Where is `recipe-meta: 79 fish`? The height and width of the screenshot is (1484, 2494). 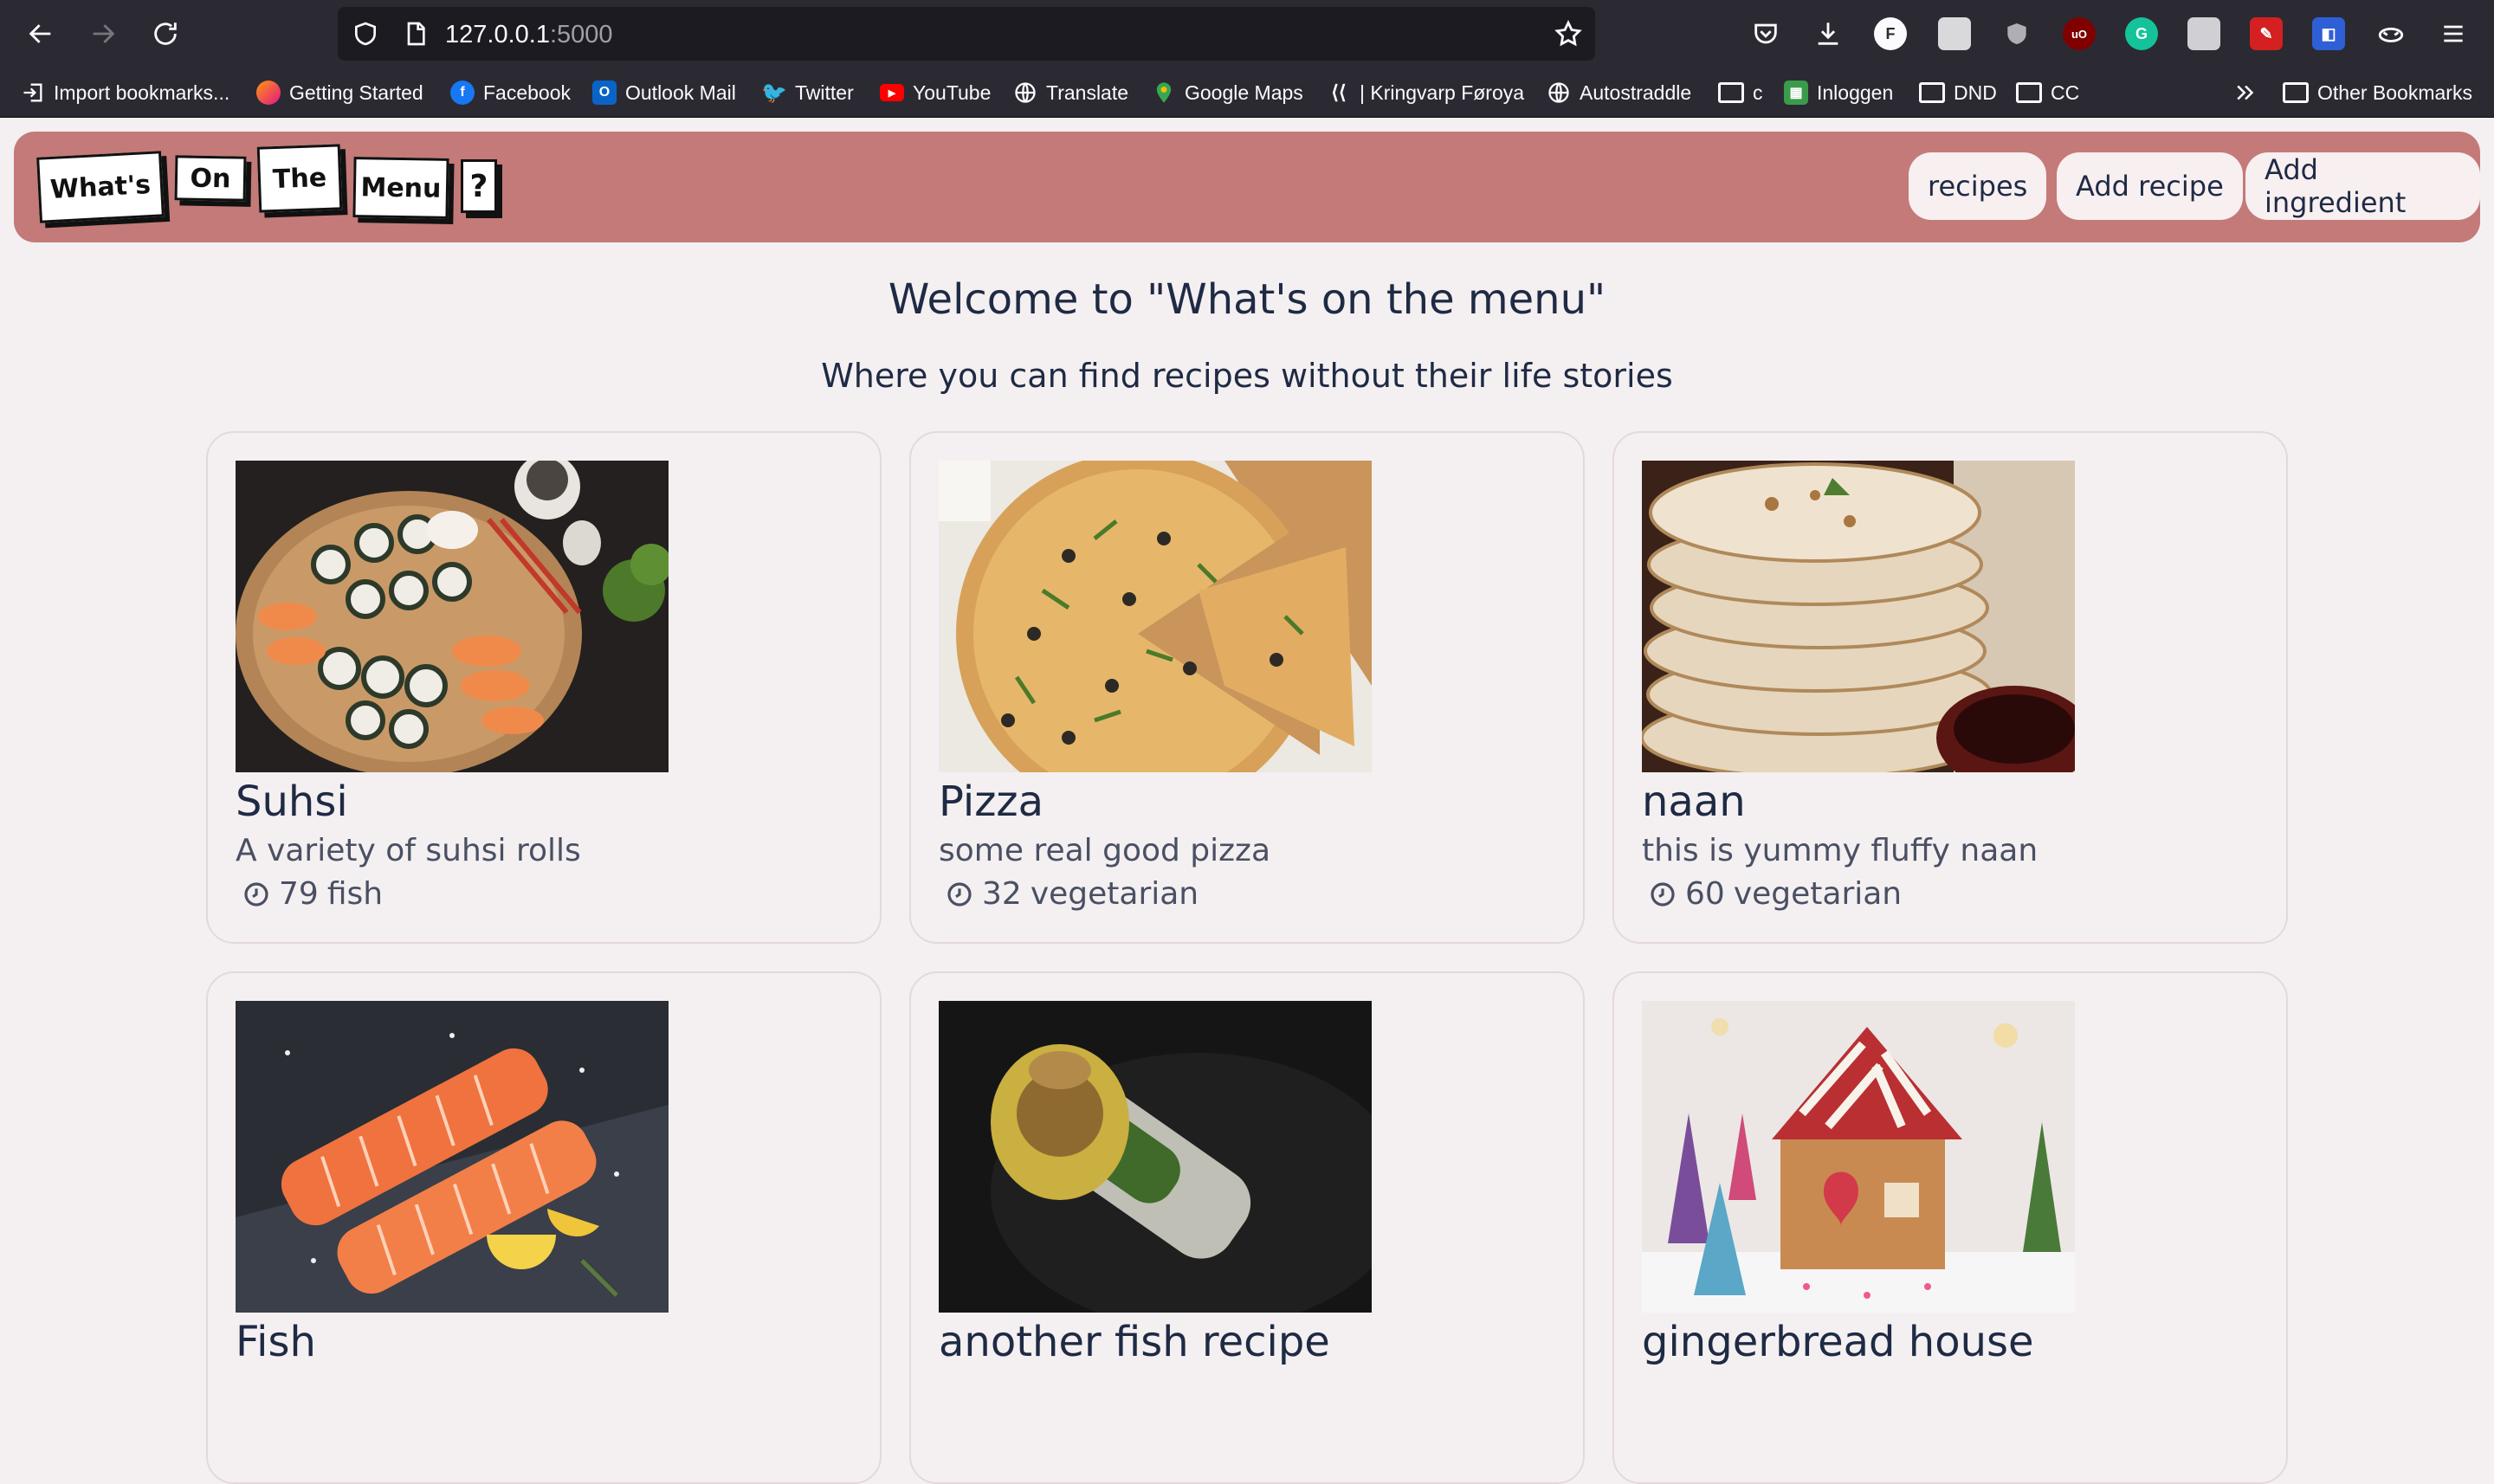 recipe-meta: 79 fish is located at coordinates (312, 894).